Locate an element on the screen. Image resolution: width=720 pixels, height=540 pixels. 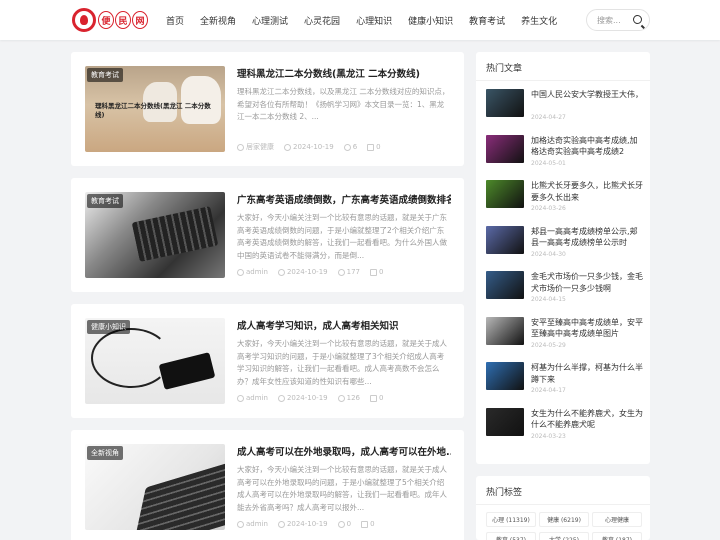
nav-item-psych-test: 心理测试 is located at coordinates (270, 20).